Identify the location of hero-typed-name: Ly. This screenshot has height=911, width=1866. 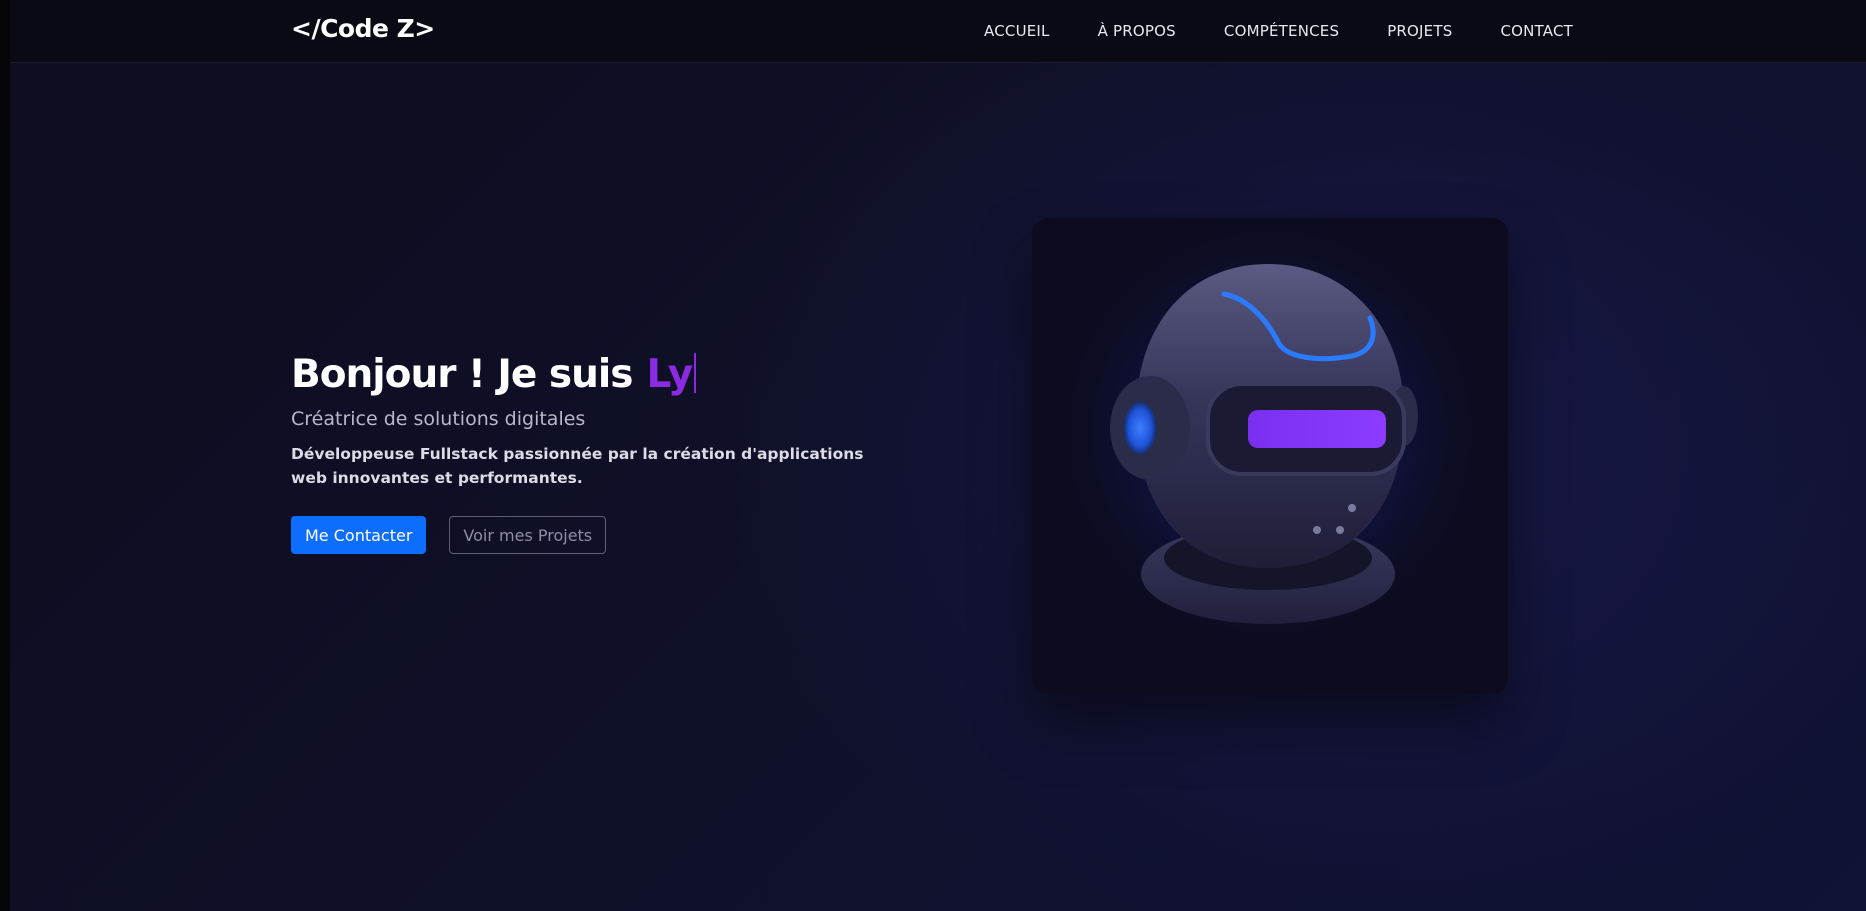
(669, 374).